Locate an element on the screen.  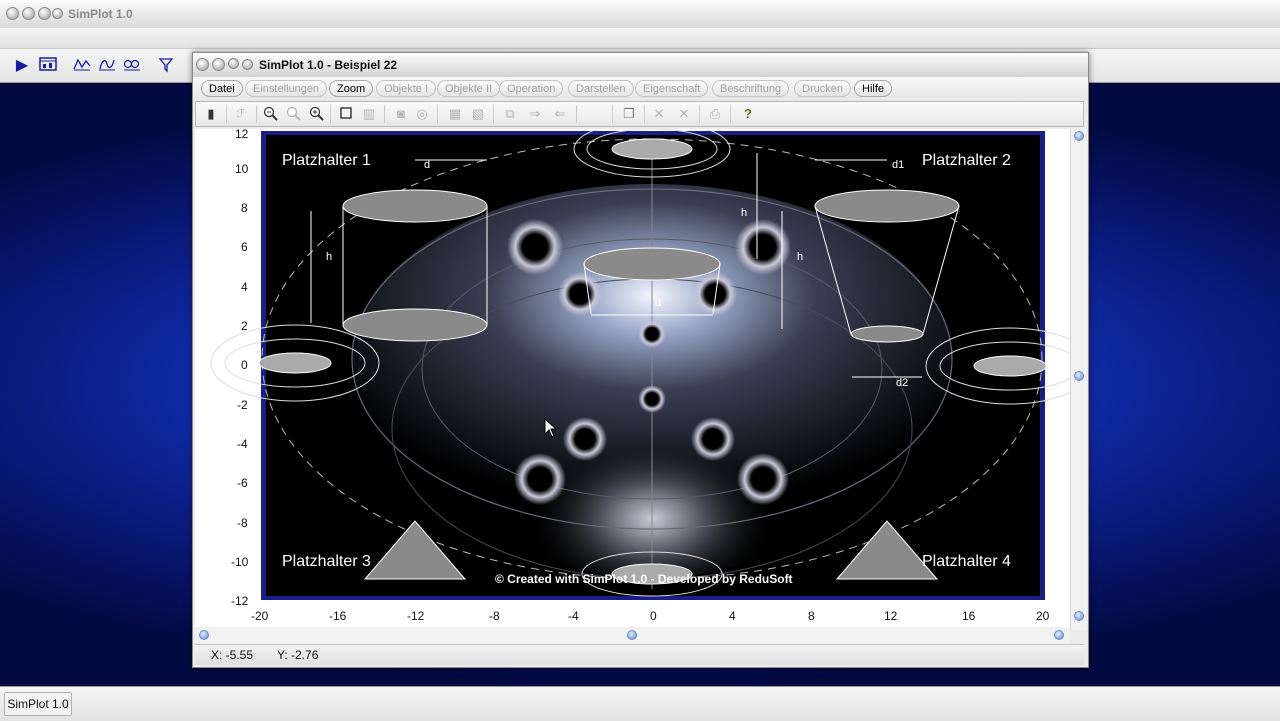
circle-outline-icon: ◎ is located at coordinates (422, 114).